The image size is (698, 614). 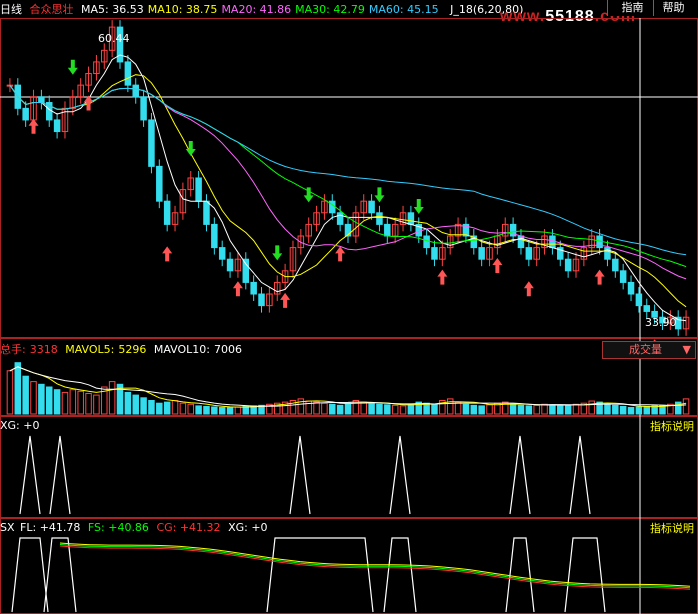 What do you see at coordinates (649, 350) in the screenshot?
I see `volume-dropdown: 成交量 ▼` at bounding box center [649, 350].